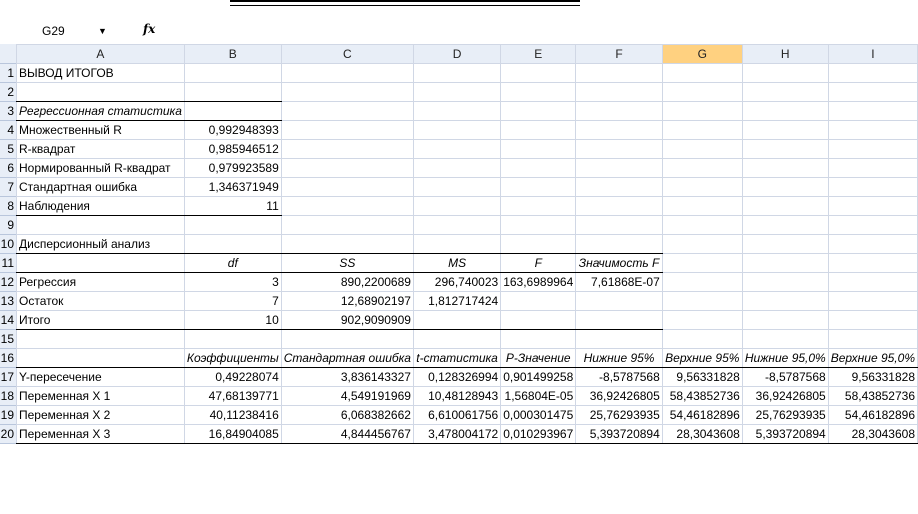 This screenshot has width=918, height=514. What do you see at coordinates (538, 396) in the screenshot?
I see `coef-value: 1,56804E-05` at bounding box center [538, 396].